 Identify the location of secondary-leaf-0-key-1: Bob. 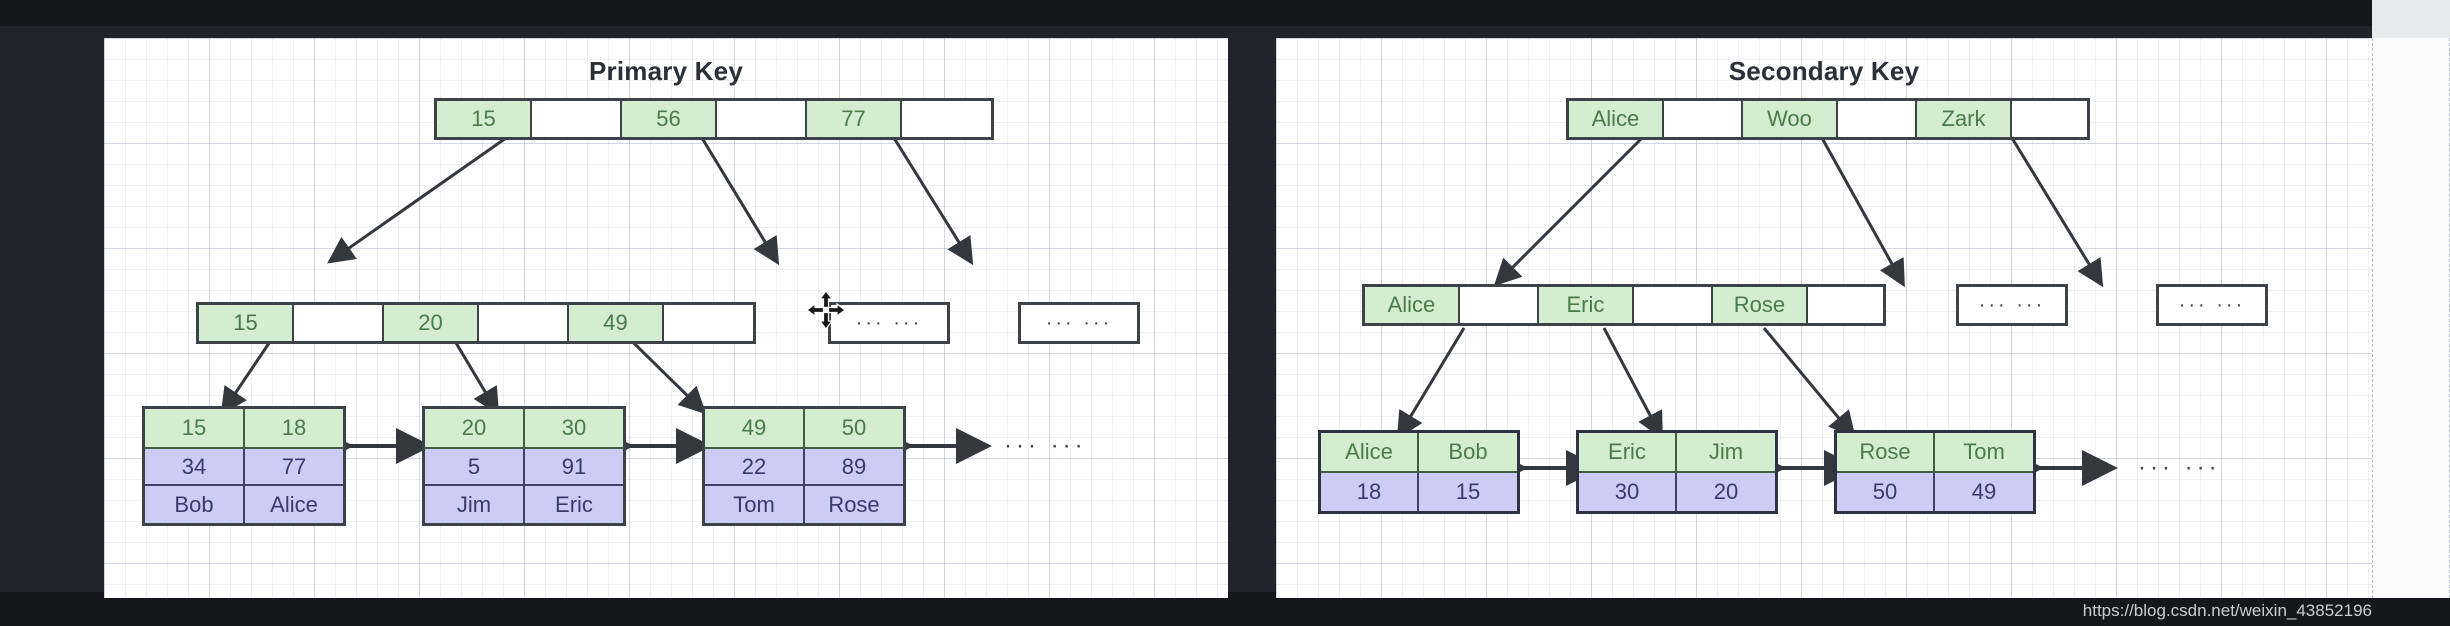
(1468, 453).